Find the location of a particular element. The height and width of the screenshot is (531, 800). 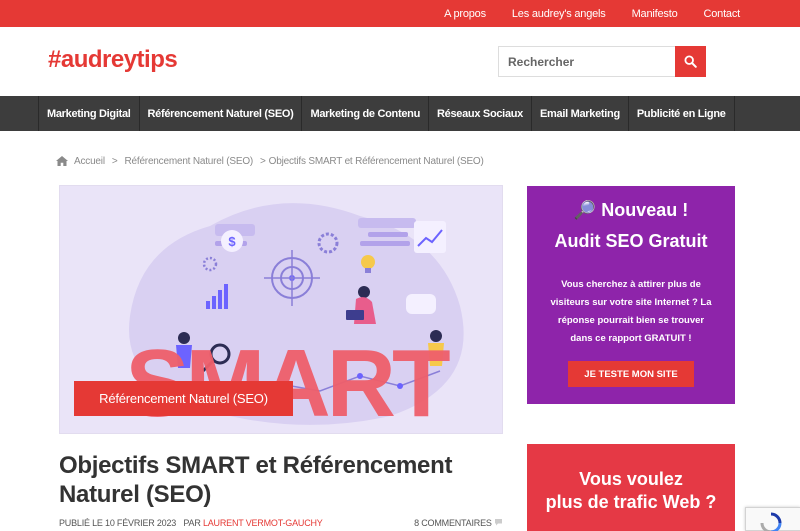

top-link-manifesto: Manifesto is located at coordinates (655, 14).